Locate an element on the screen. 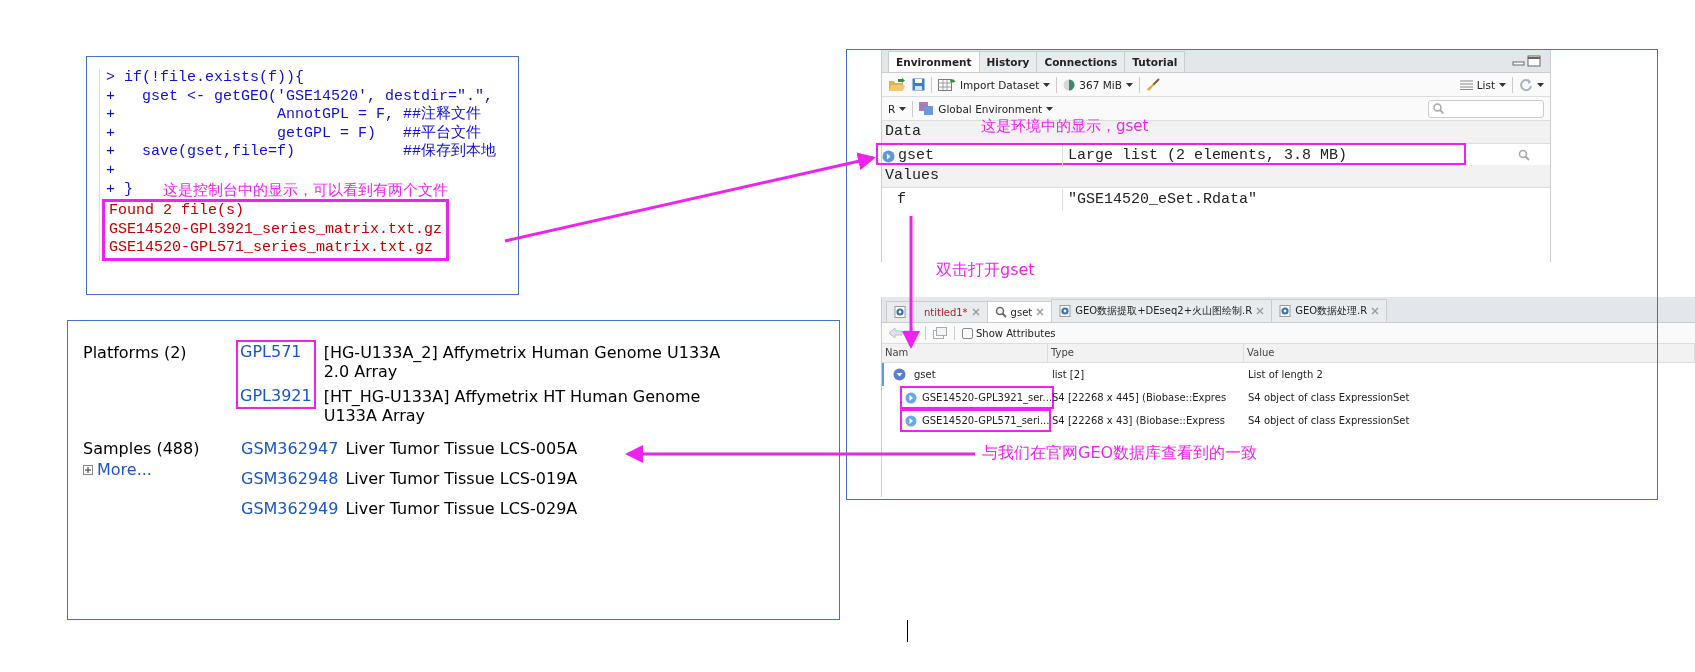  memory-usage-button: 367 MiB is located at coordinates (1098, 84).